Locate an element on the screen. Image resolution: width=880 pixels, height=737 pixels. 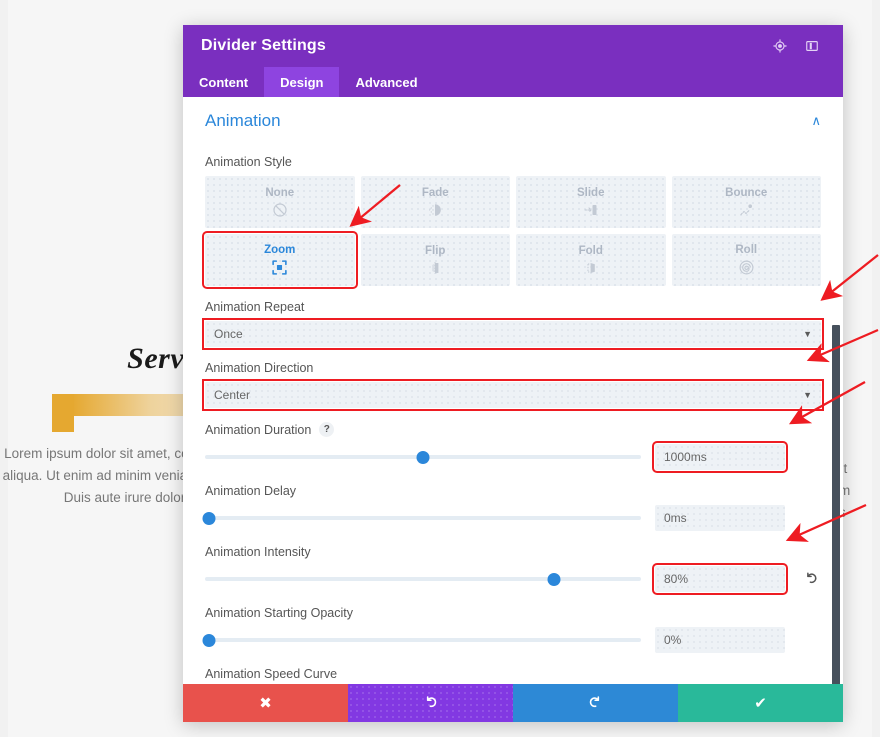
close-x-icon: ✖ is located at coordinates (265, 703).